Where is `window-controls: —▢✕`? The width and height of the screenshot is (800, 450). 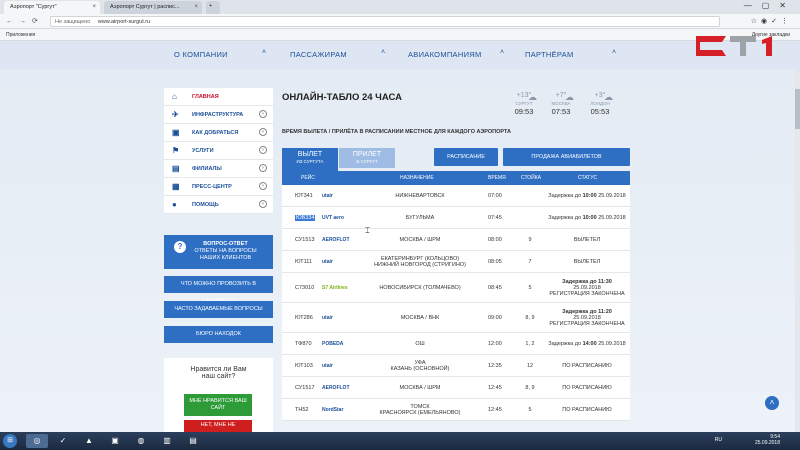 window-controls: —▢✕ is located at coordinates (770, 5).